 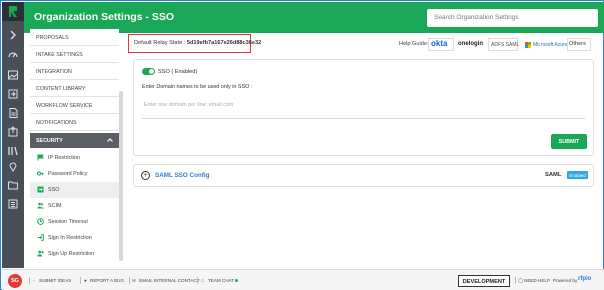 I want to click on sso-toggle-label: SSO ( Enabled), so click(x=178, y=72).